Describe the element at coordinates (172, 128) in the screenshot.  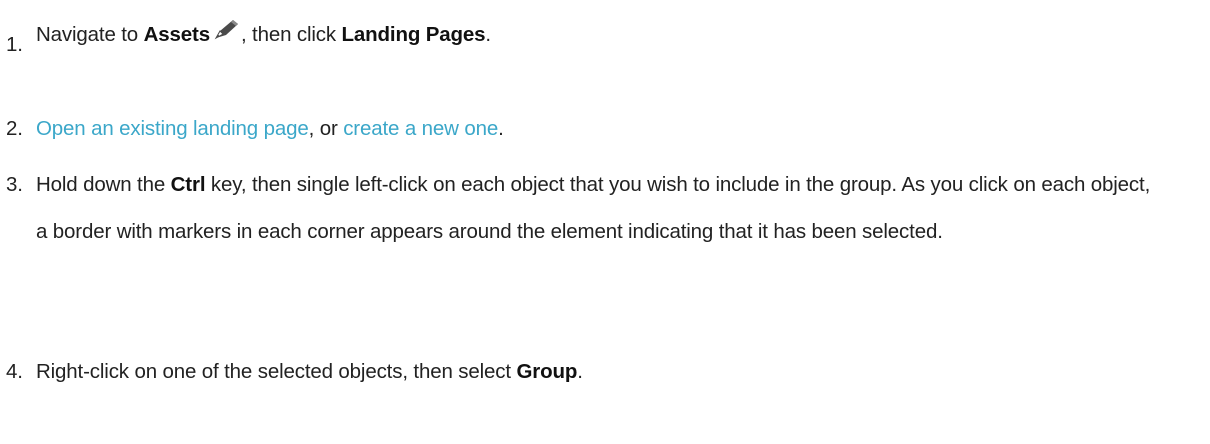
I see `open-existing-landing-page-link: Open an existing landing page` at that location.